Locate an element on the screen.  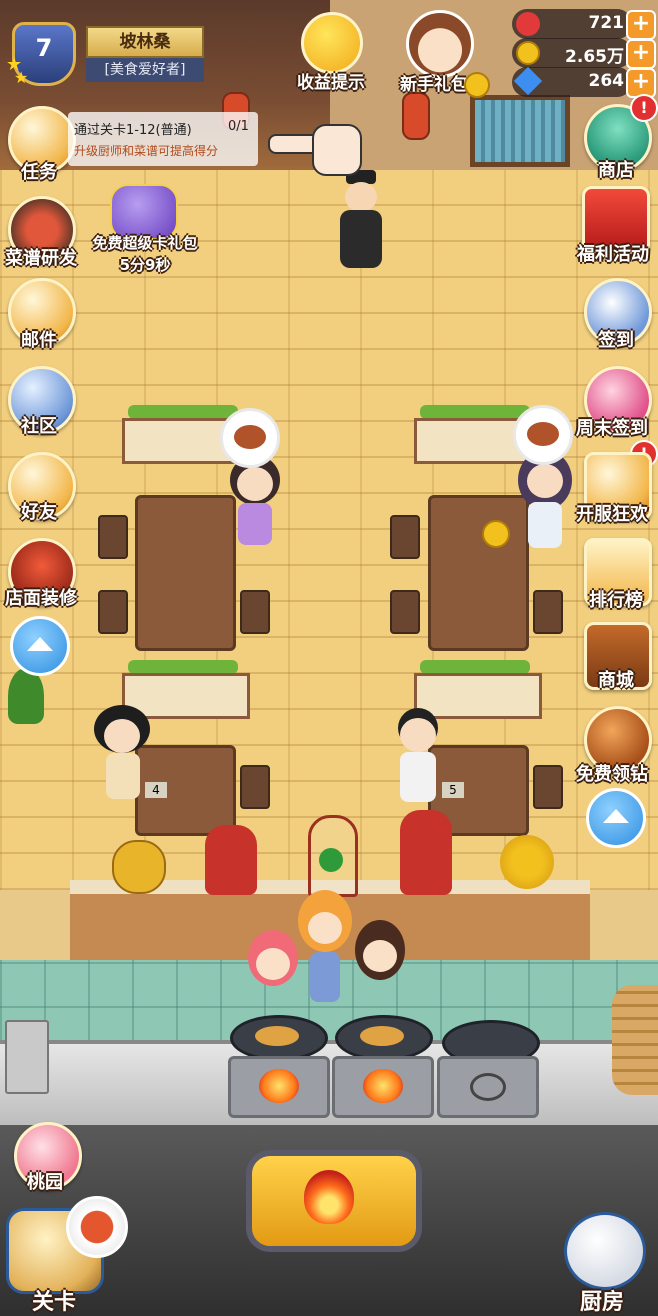
star-icon: ★ is located at coordinates (21, 77).